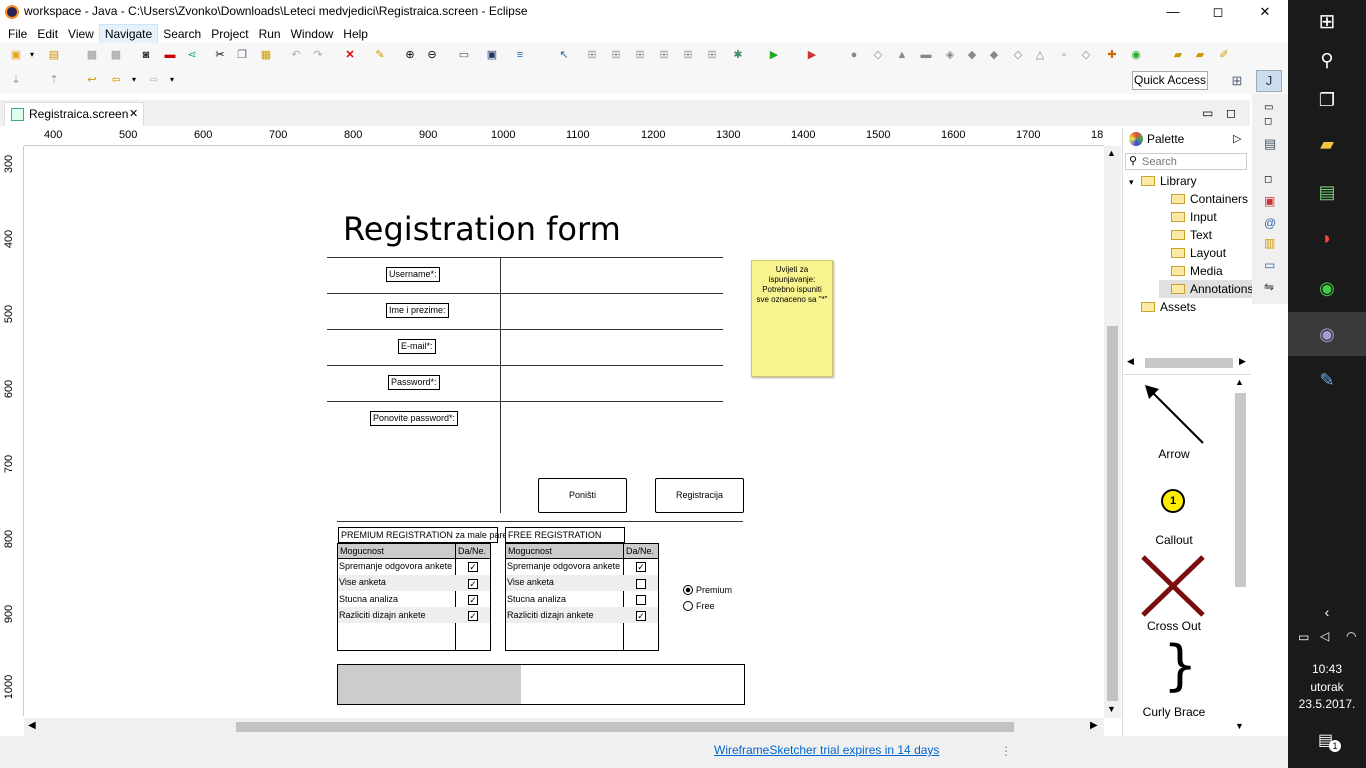 The height and width of the screenshot is (768, 1366). Describe the element at coordinates (541, 684) in the screenshot. I see `progress-bar` at that location.